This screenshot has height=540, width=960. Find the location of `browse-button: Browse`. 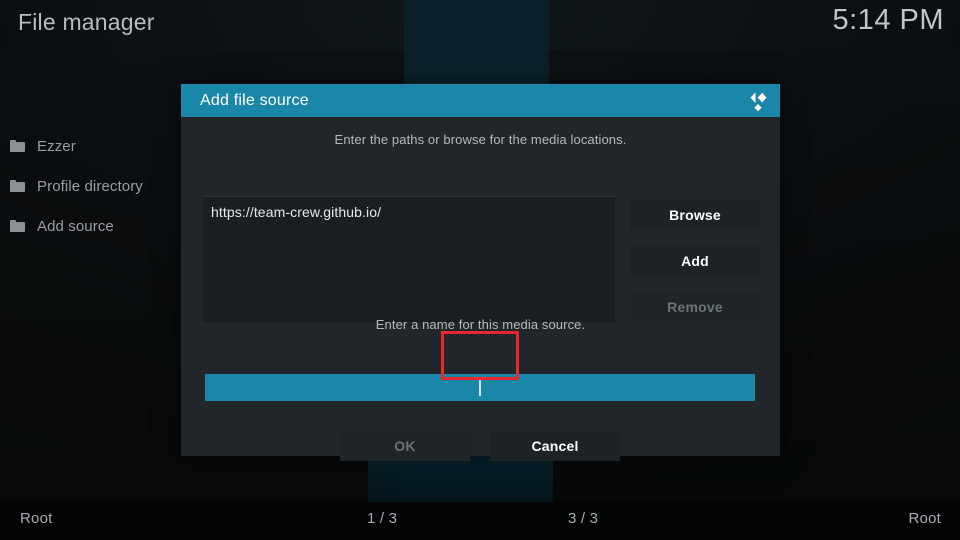

browse-button: Browse is located at coordinates (695, 215).